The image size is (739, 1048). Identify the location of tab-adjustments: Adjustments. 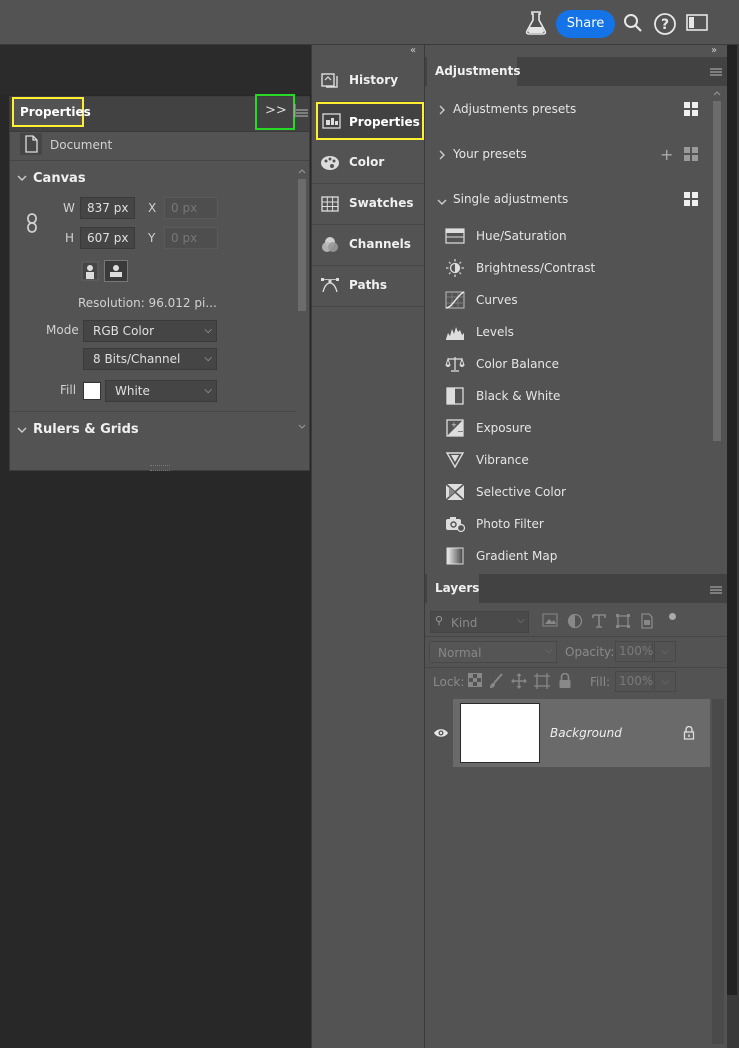
(473, 71).